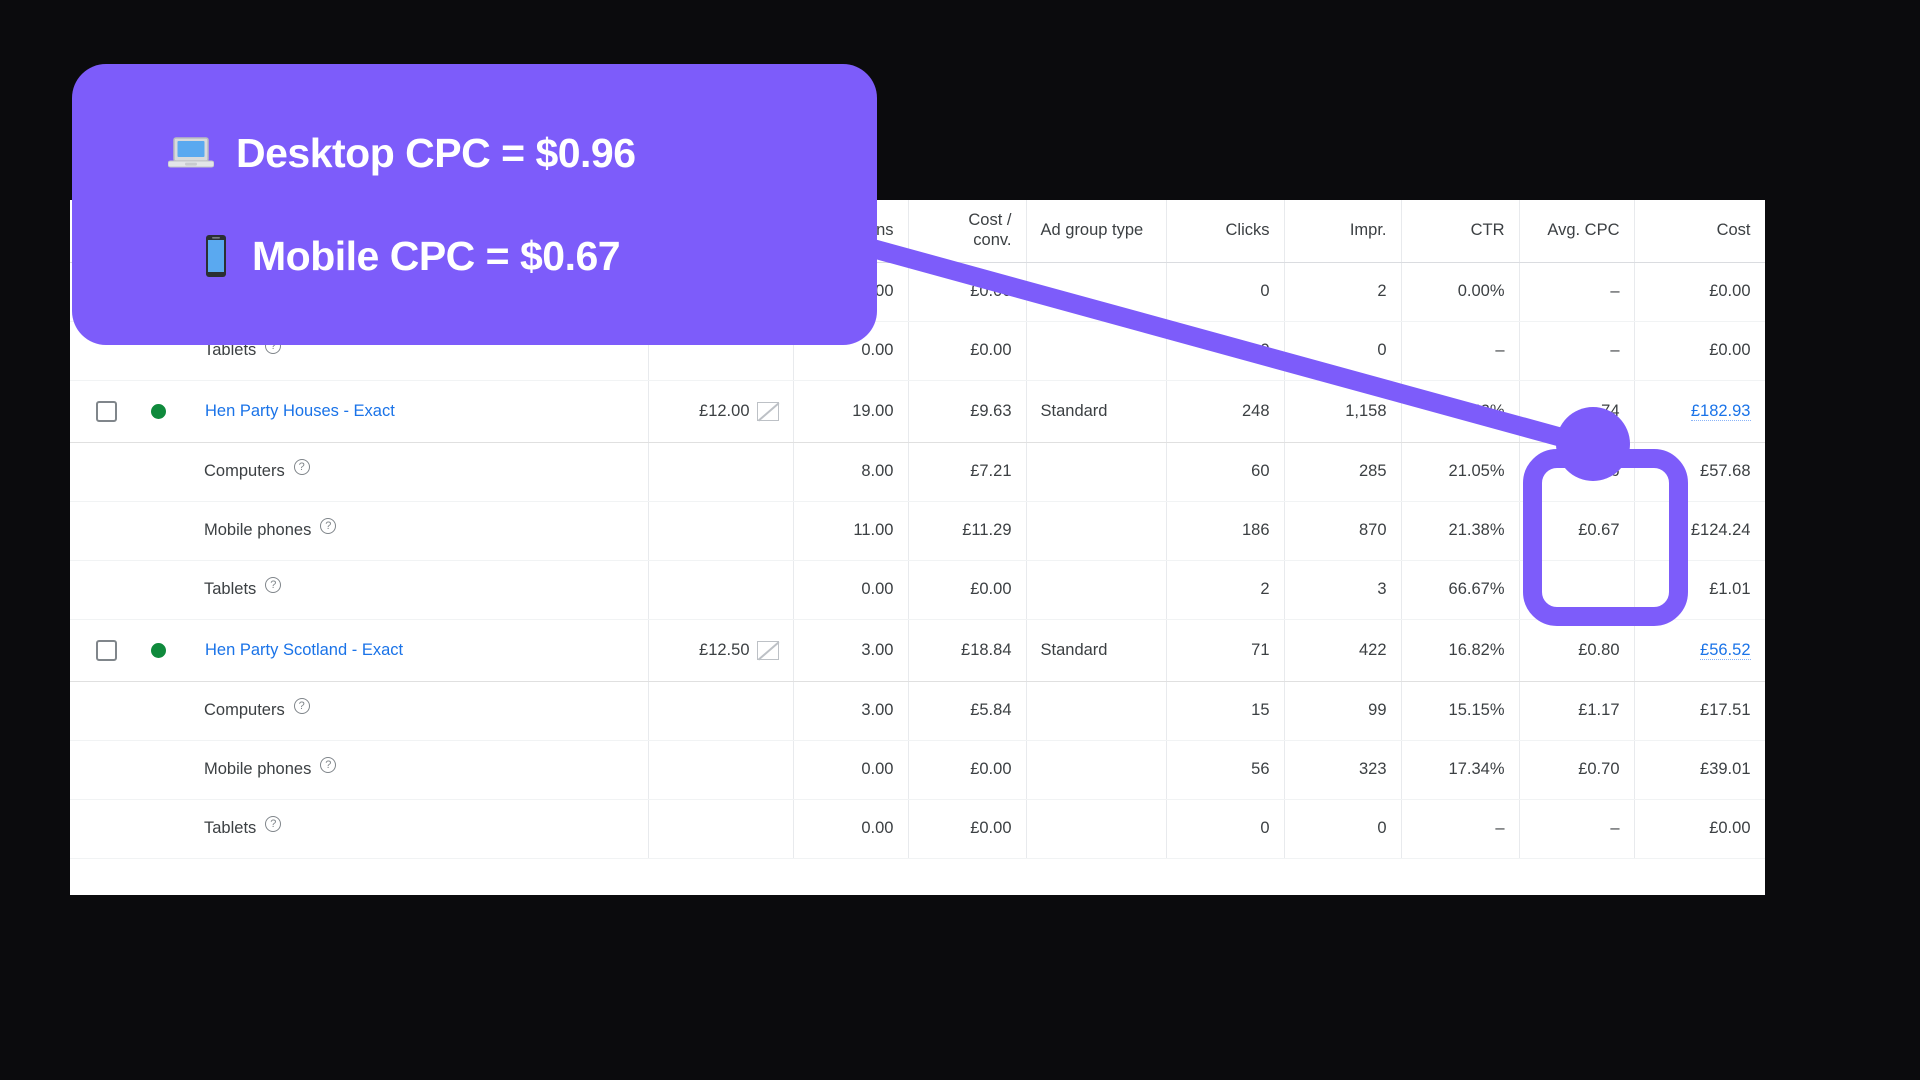  What do you see at coordinates (851, 590) in the screenshot?
I see `conversions-cell: 0.00` at bounding box center [851, 590].